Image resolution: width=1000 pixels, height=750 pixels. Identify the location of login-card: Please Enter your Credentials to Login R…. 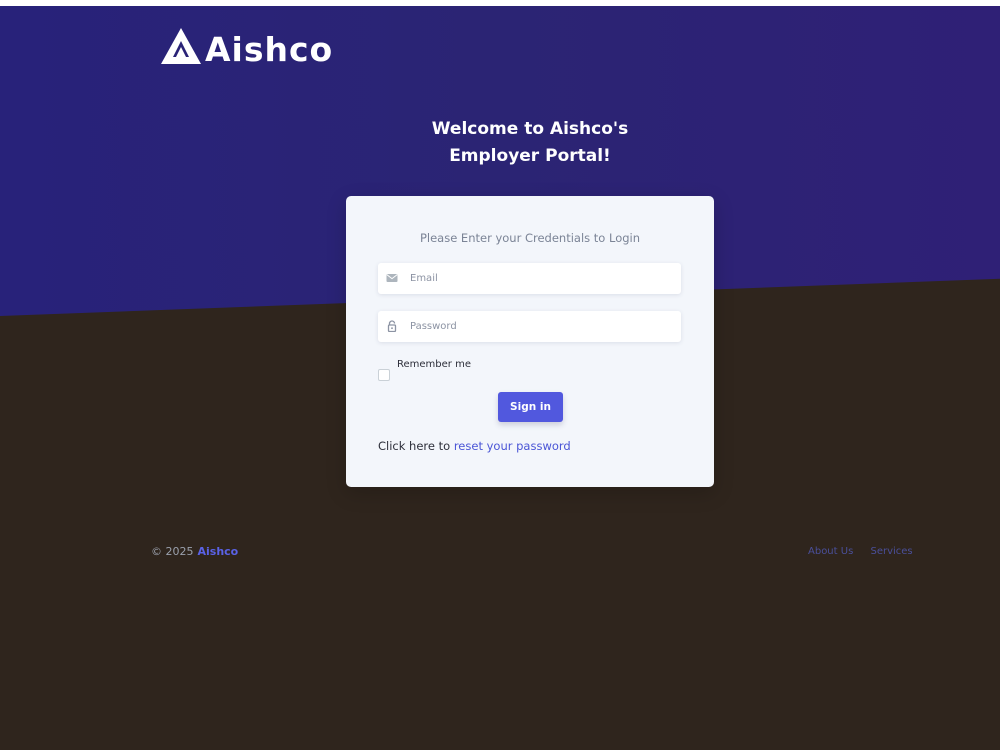
(530, 341).